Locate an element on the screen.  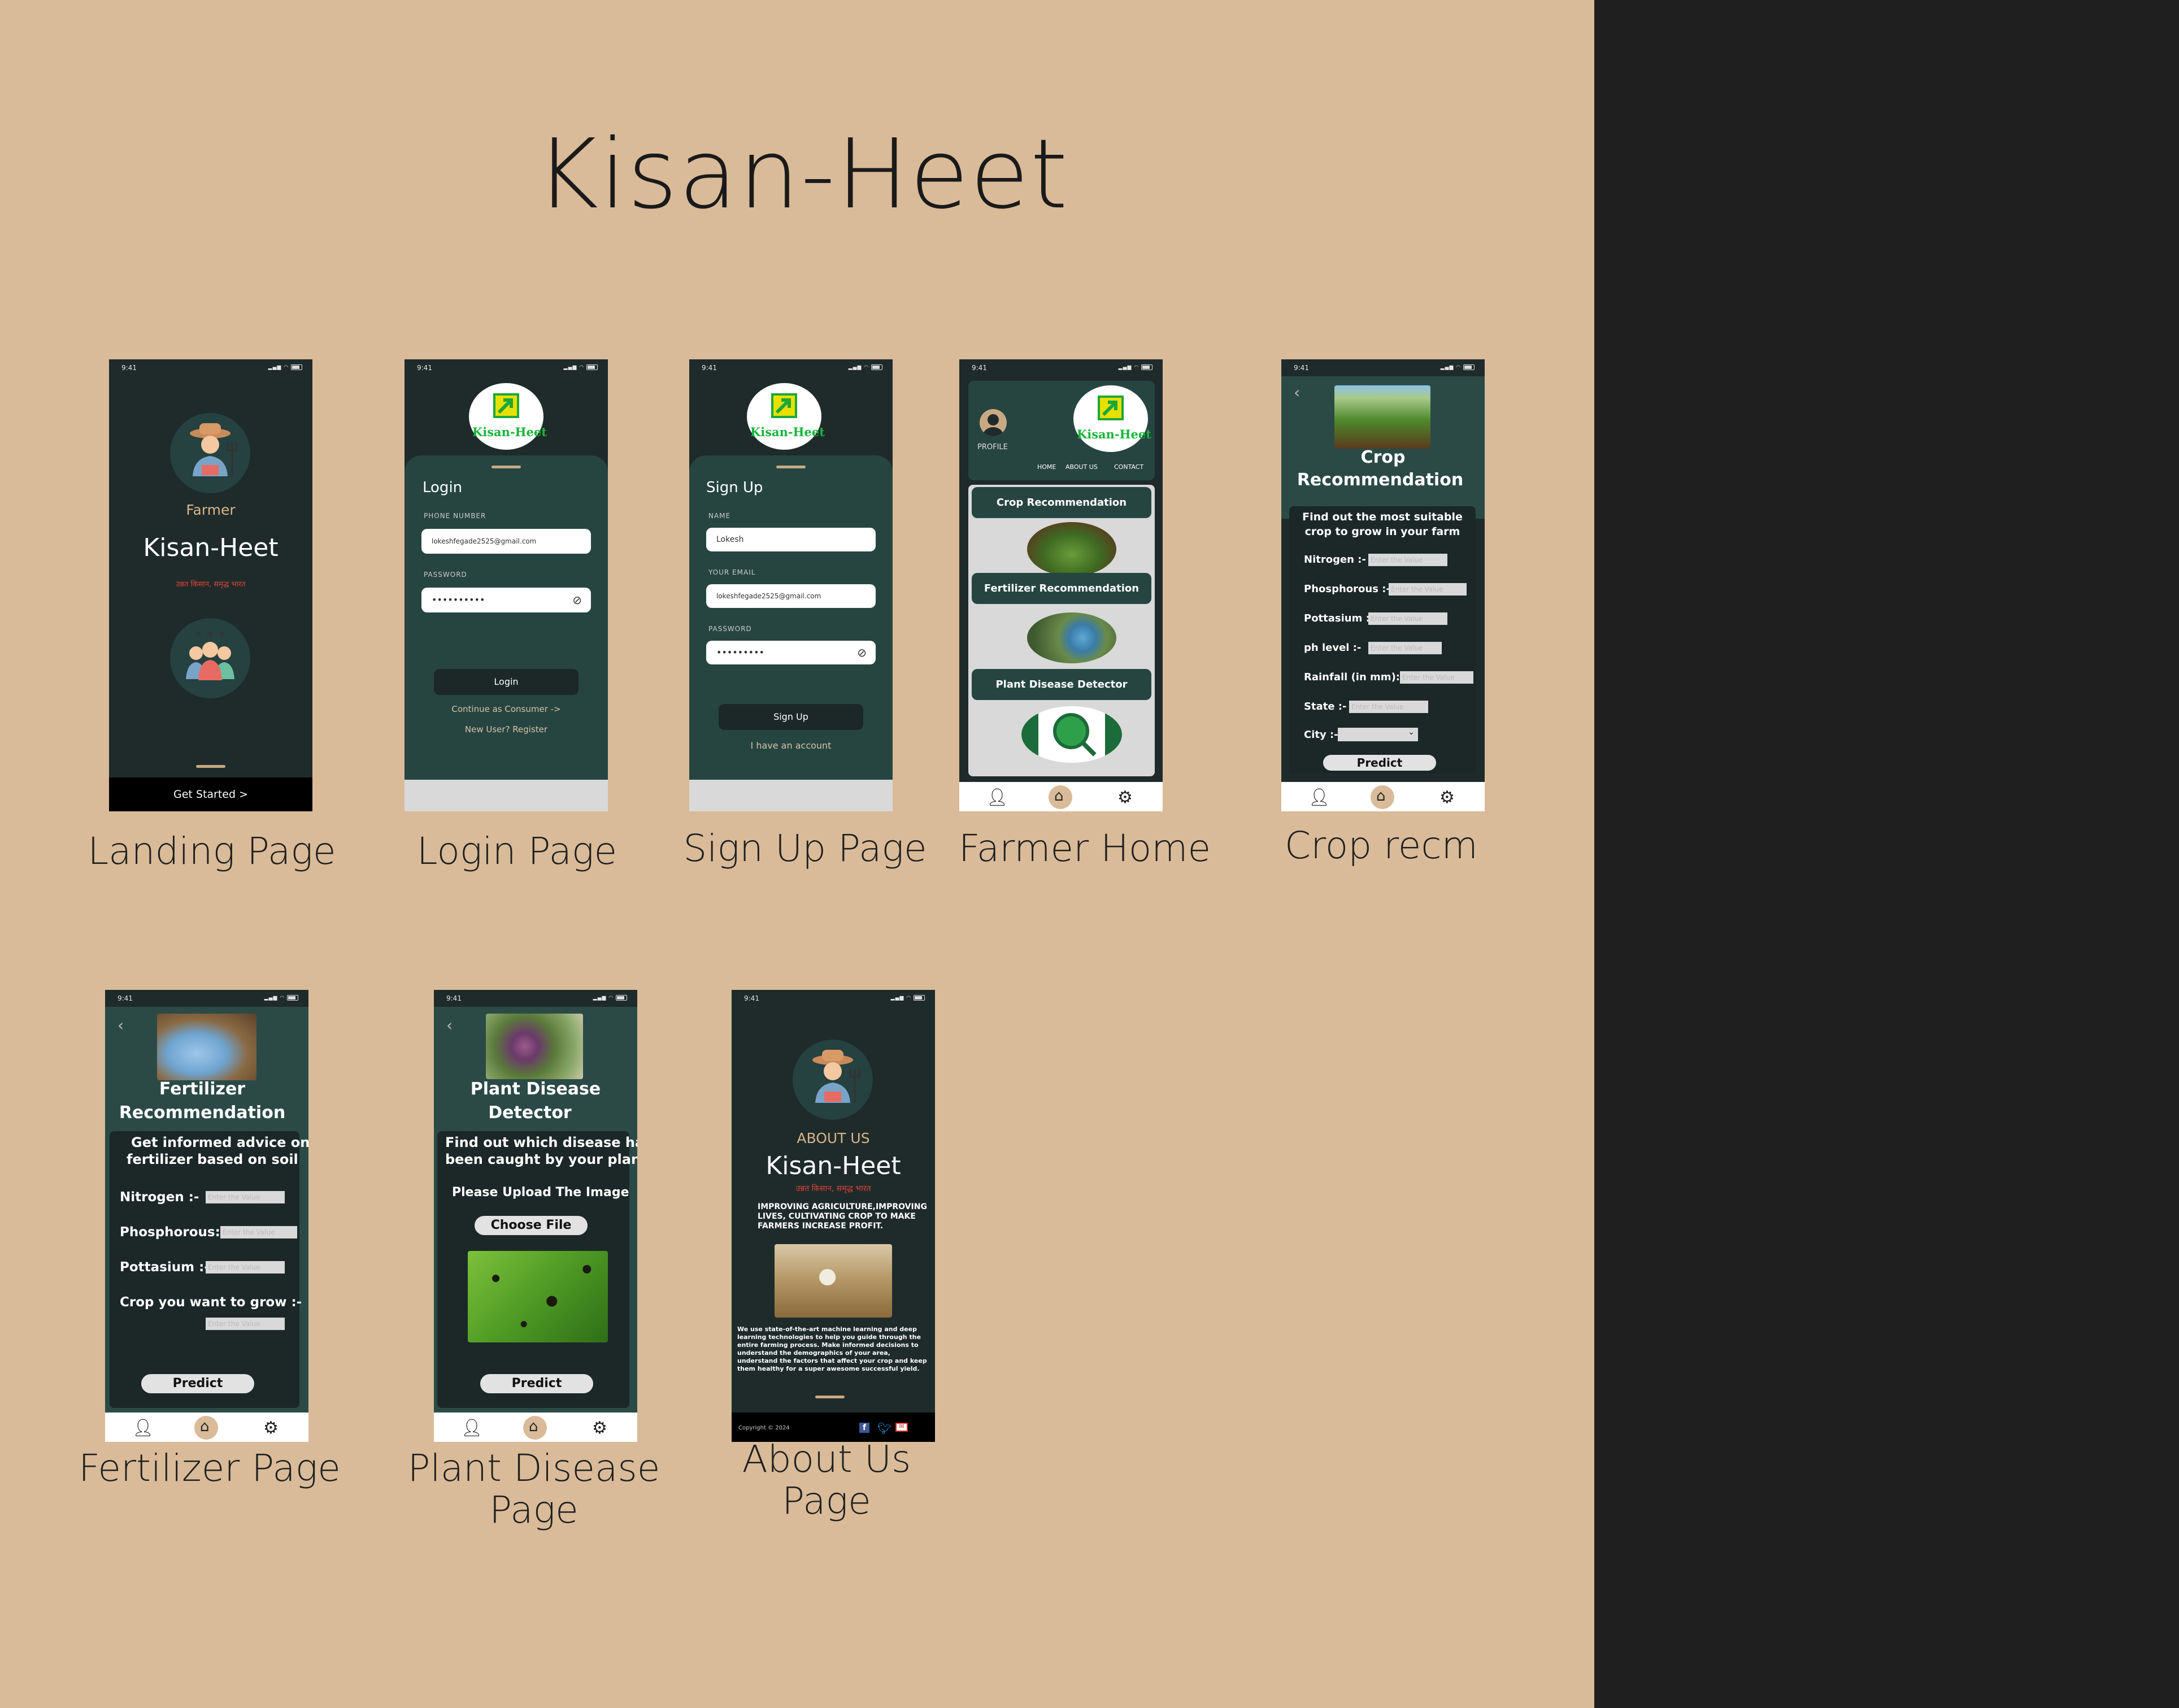
password-input: •••••••••• ⊘ is located at coordinates (506, 600).